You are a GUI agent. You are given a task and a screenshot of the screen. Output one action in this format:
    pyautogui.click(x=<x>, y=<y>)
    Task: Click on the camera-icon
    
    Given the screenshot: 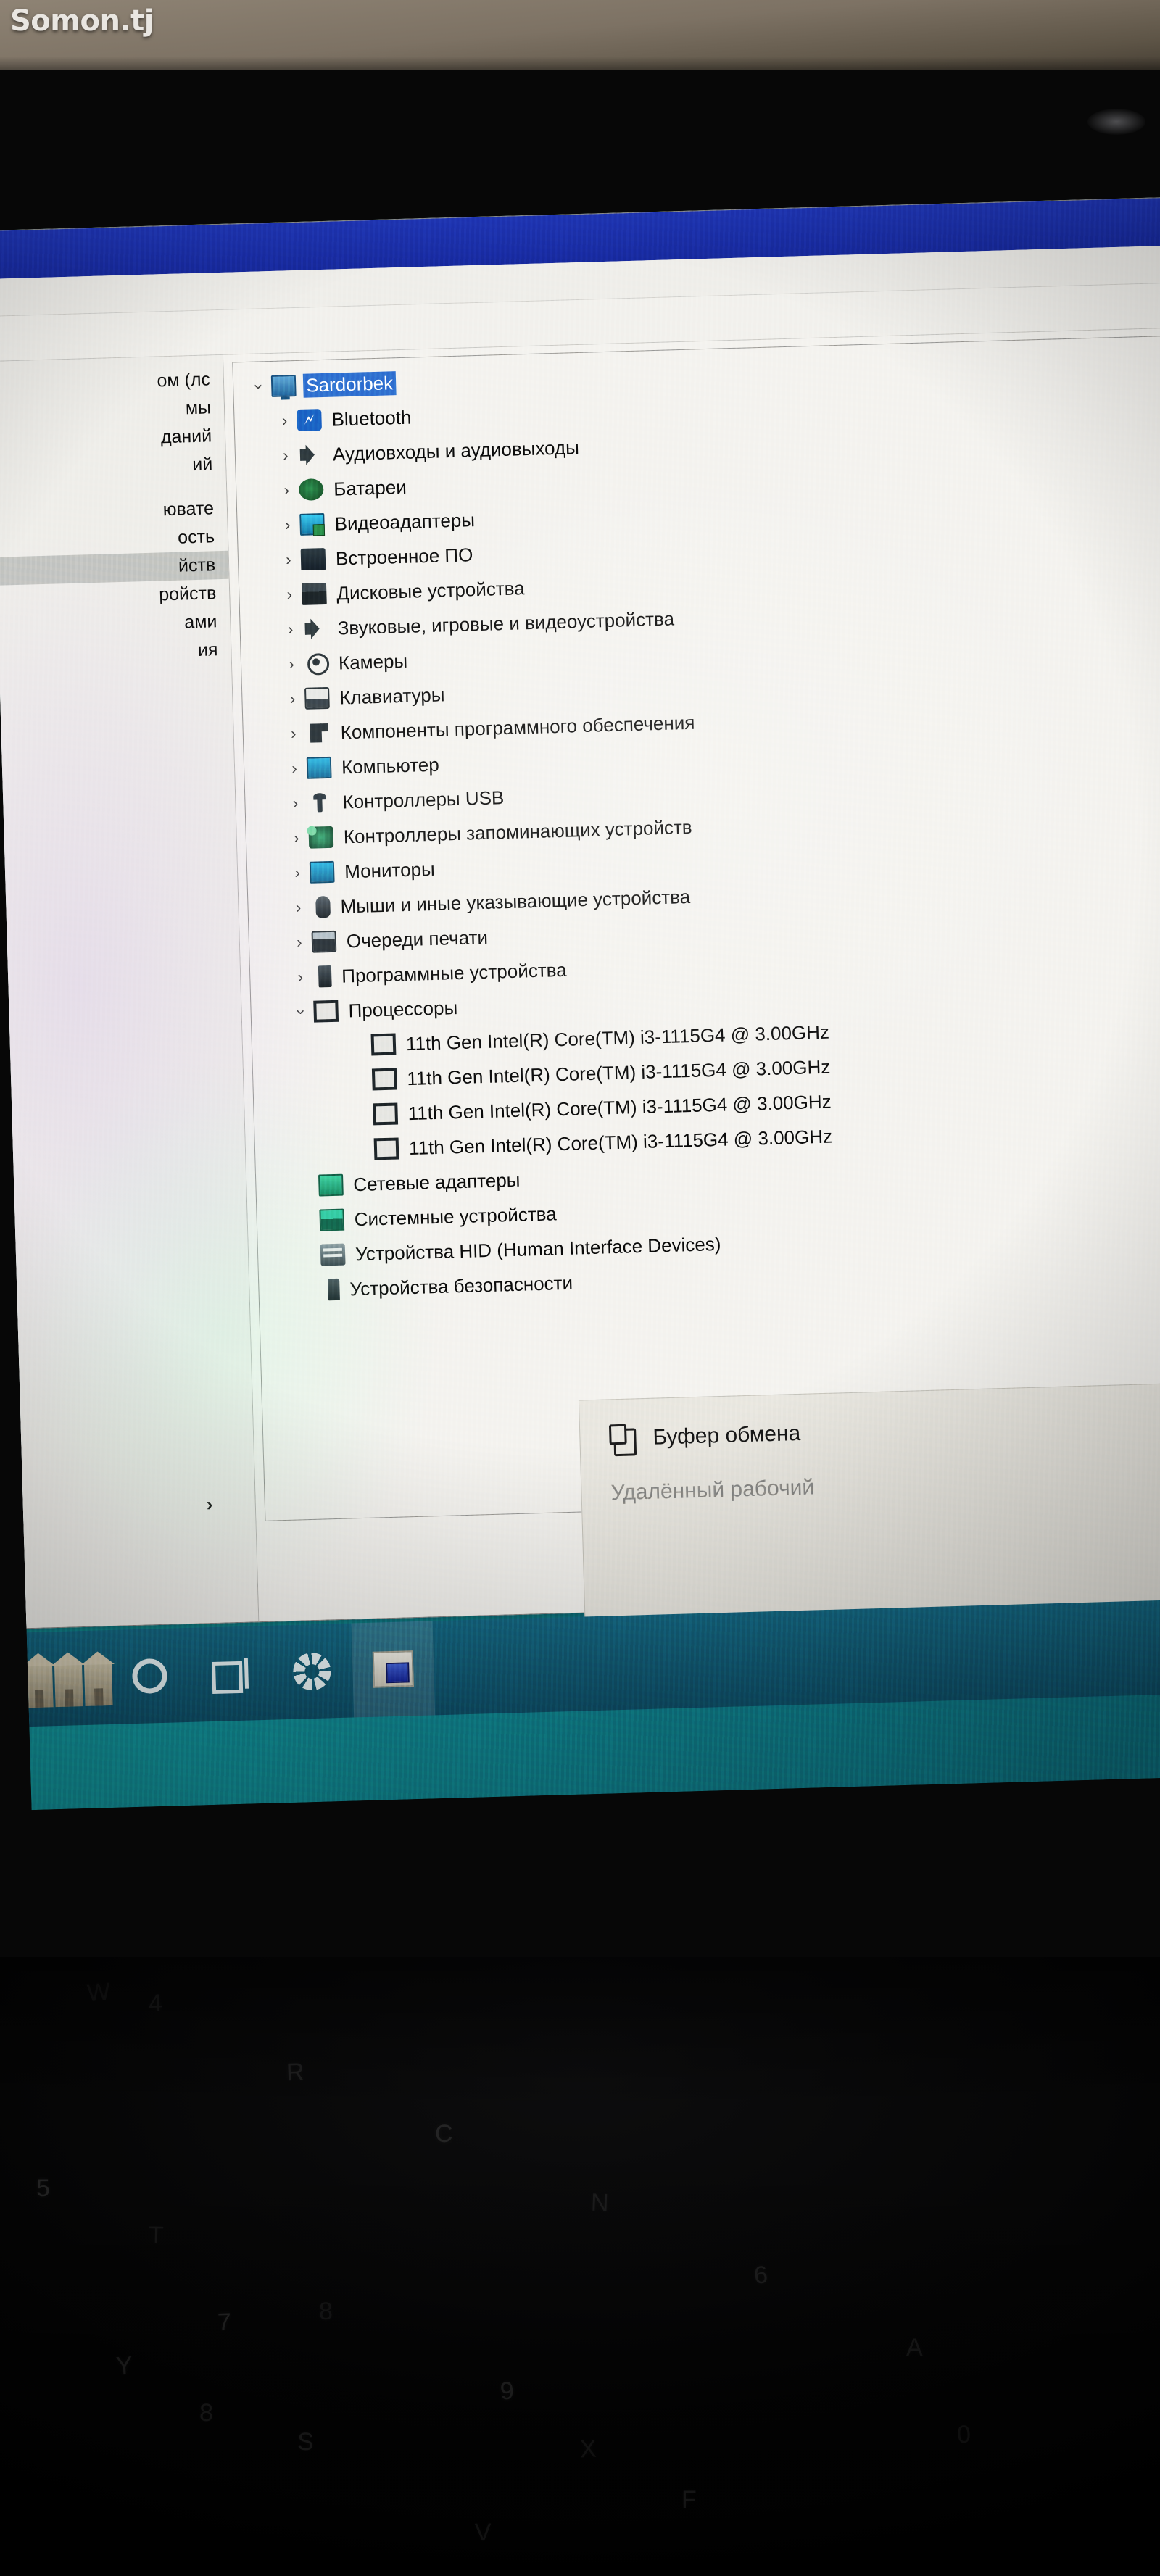 What is the action you would take?
    pyautogui.click(x=316, y=663)
    